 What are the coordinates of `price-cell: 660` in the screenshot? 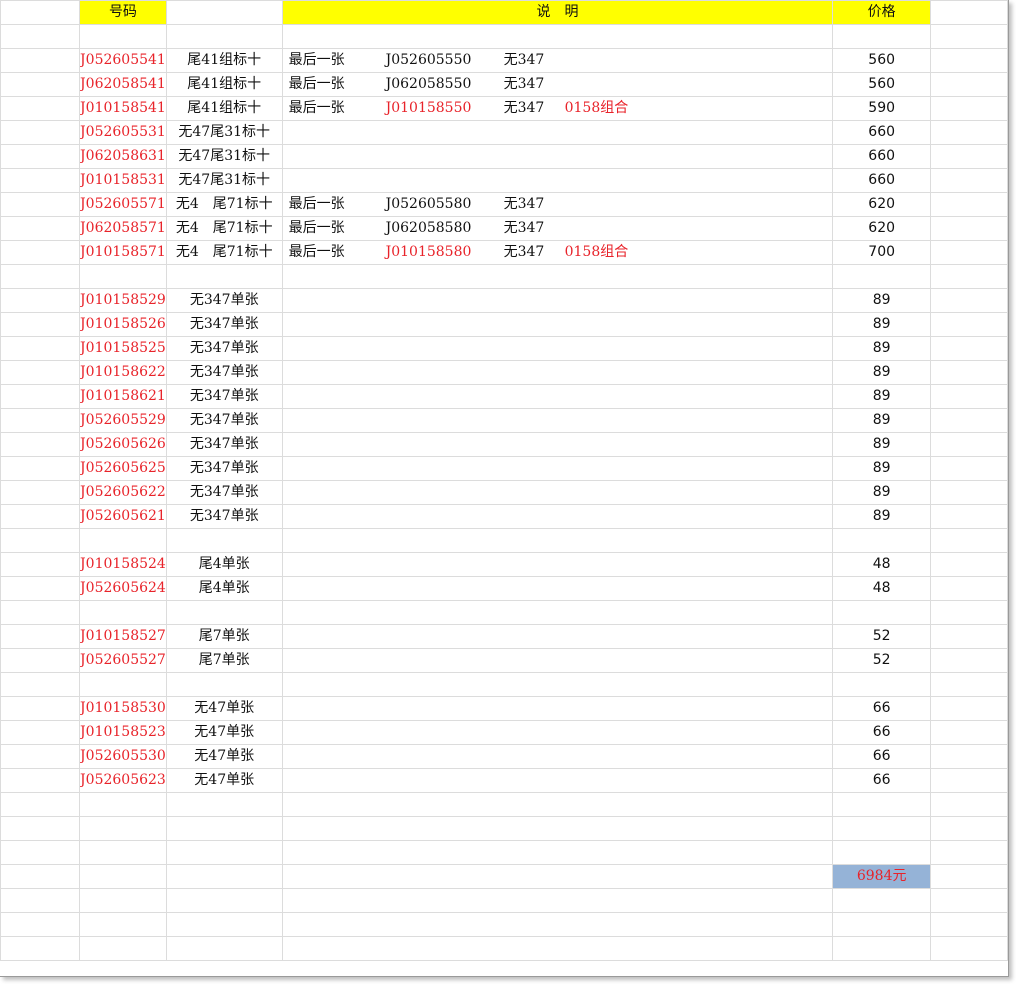 It's located at (881, 180).